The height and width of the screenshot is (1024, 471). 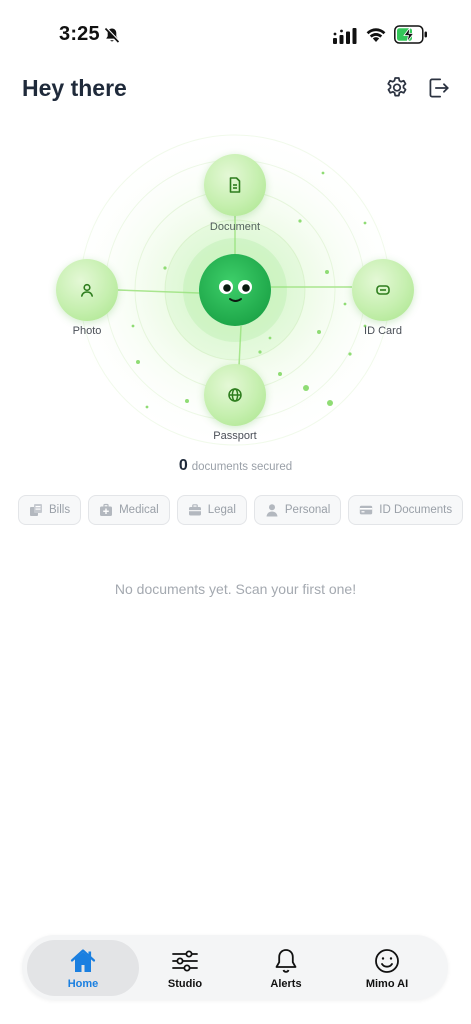 What do you see at coordinates (79, 34) in the screenshot?
I see `status-time: 3:25` at bounding box center [79, 34].